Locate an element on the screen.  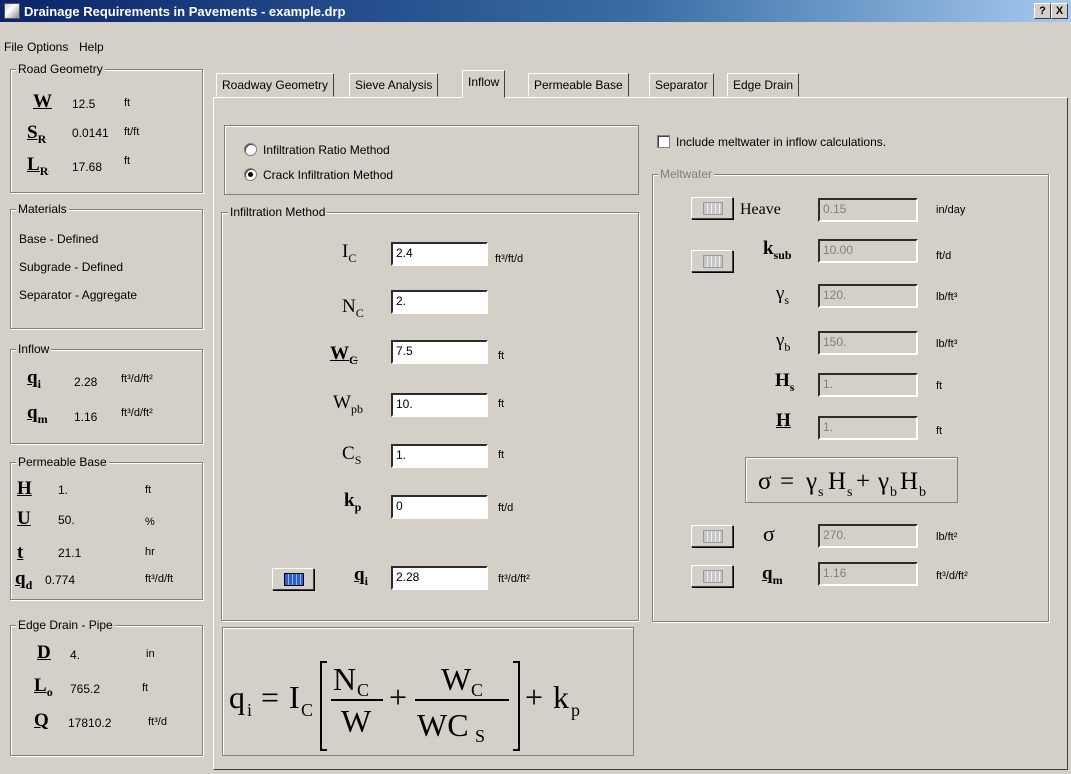
gamma-s-symbol: γs is located at coordinates (783, 295).